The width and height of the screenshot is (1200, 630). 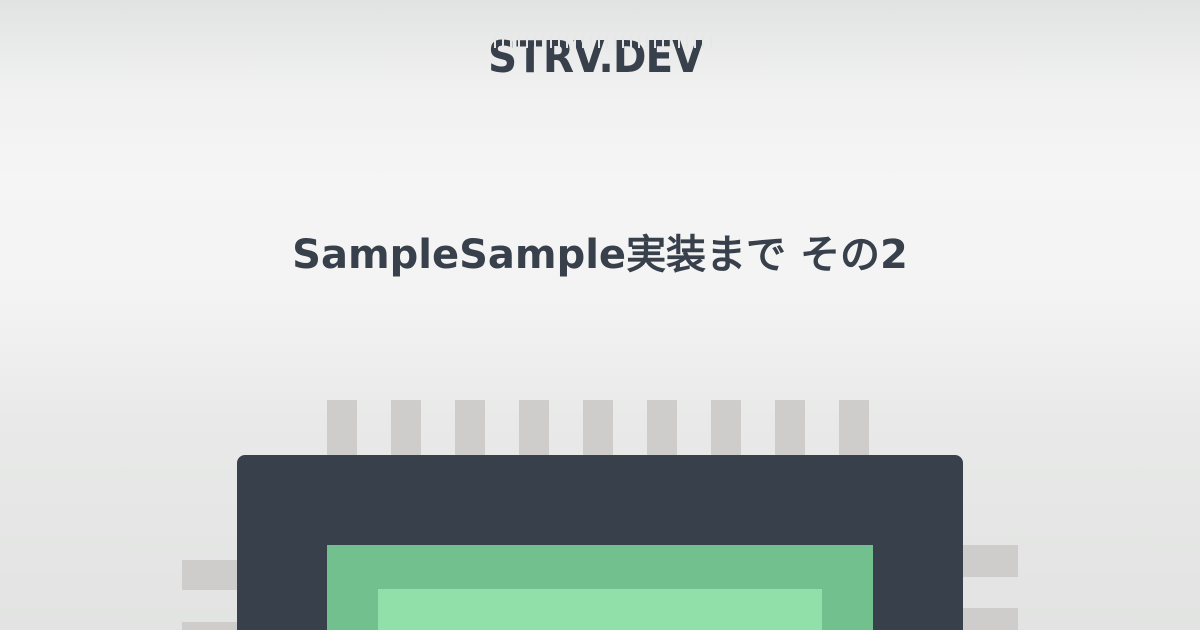 I want to click on chip-pins-top, so click(x=598, y=430).